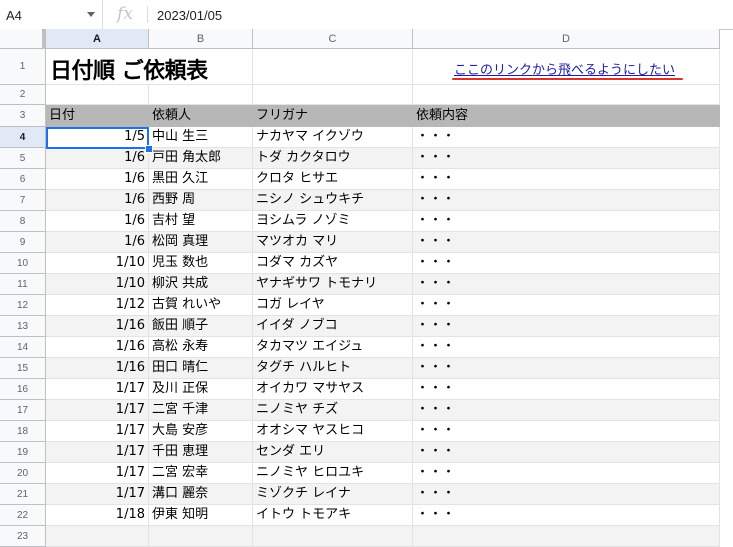 The height and width of the screenshot is (547, 733). What do you see at coordinates (51, 14) in the screenshot?
I see `name-box: A4` at bounding box center [51, 14].